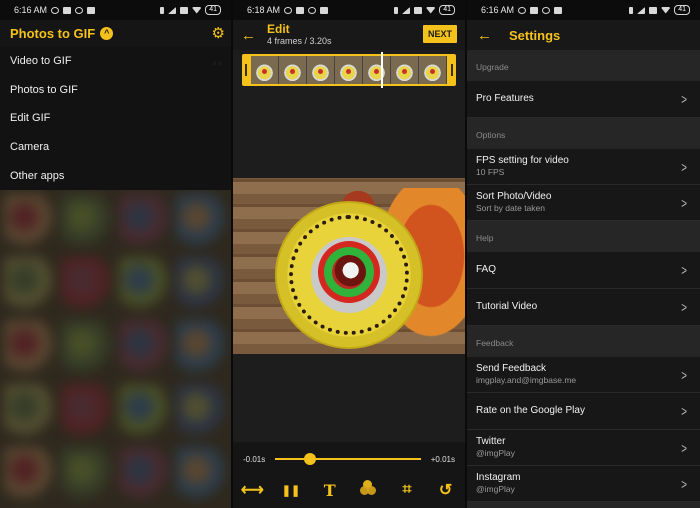 The height and width of the screenshot is (508, 700). Describe the element at coordinates (583, 270) in the screenshot. I see `settings-item: FAQ >` at that location.